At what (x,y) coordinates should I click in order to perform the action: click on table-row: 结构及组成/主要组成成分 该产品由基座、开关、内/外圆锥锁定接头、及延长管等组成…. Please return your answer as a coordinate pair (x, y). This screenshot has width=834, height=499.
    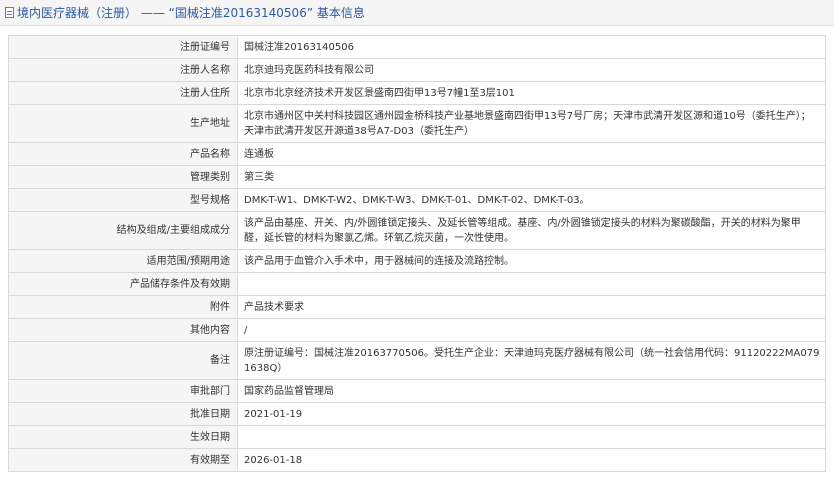
    Looking at the image, I should click on (417, 230).